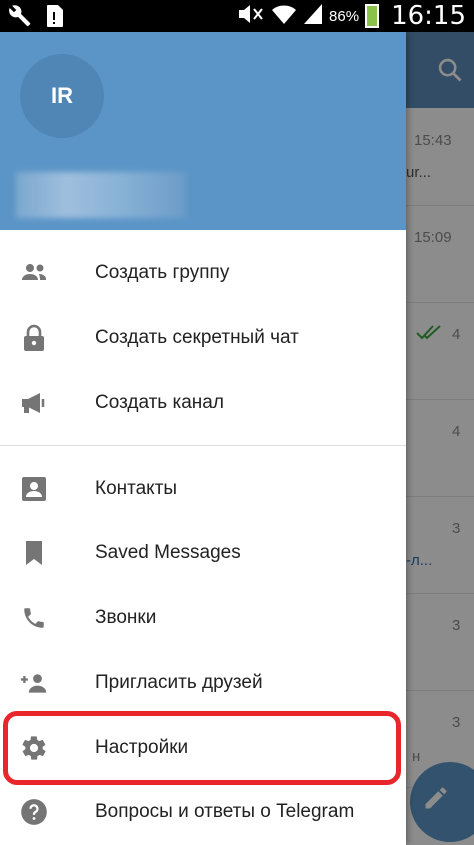  Describe the element at coordinates (197, 337) in the screenshot. I see `menu-item-label: Создать секретный чат` at that location.